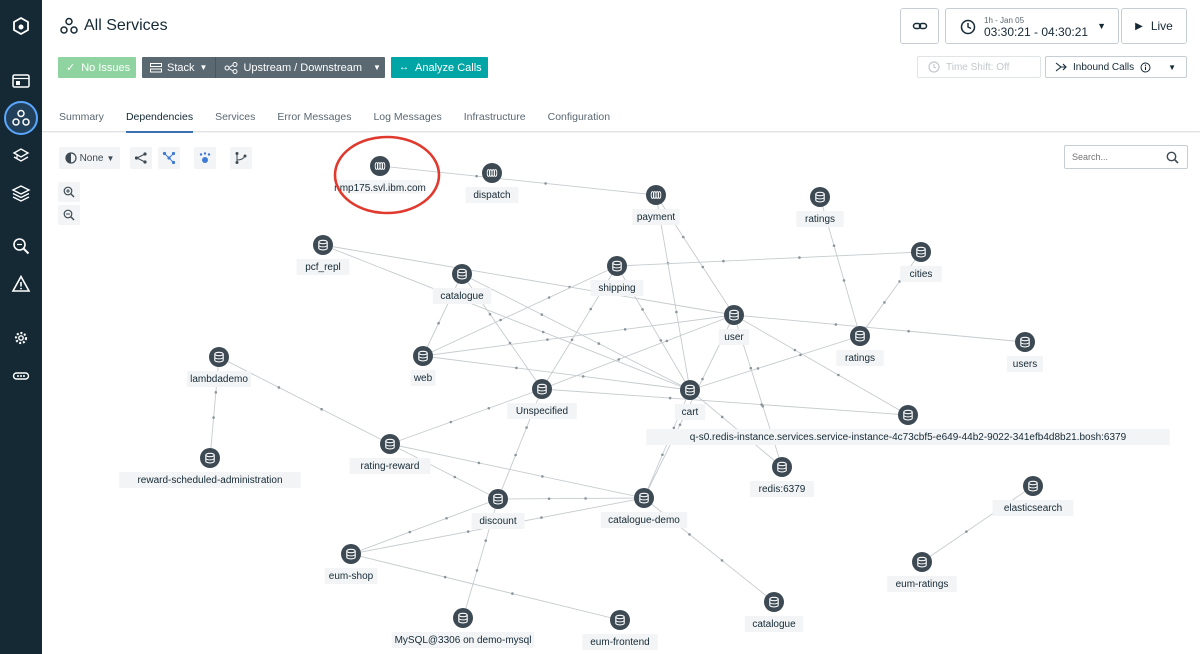  What do you see at coordinates (69, 215) in the screenshot?
I see `zoom-out-button` at bounding box center [69, 215].